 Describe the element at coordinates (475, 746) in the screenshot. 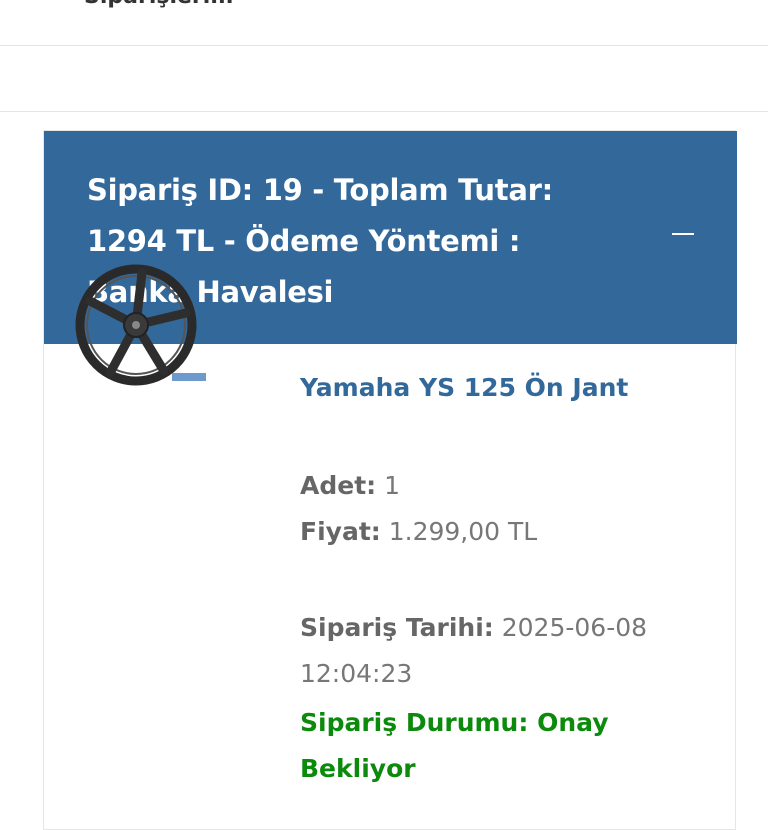

I see `order-status-row: Sipariş Durumu: Onay Bekliyor` at that location.